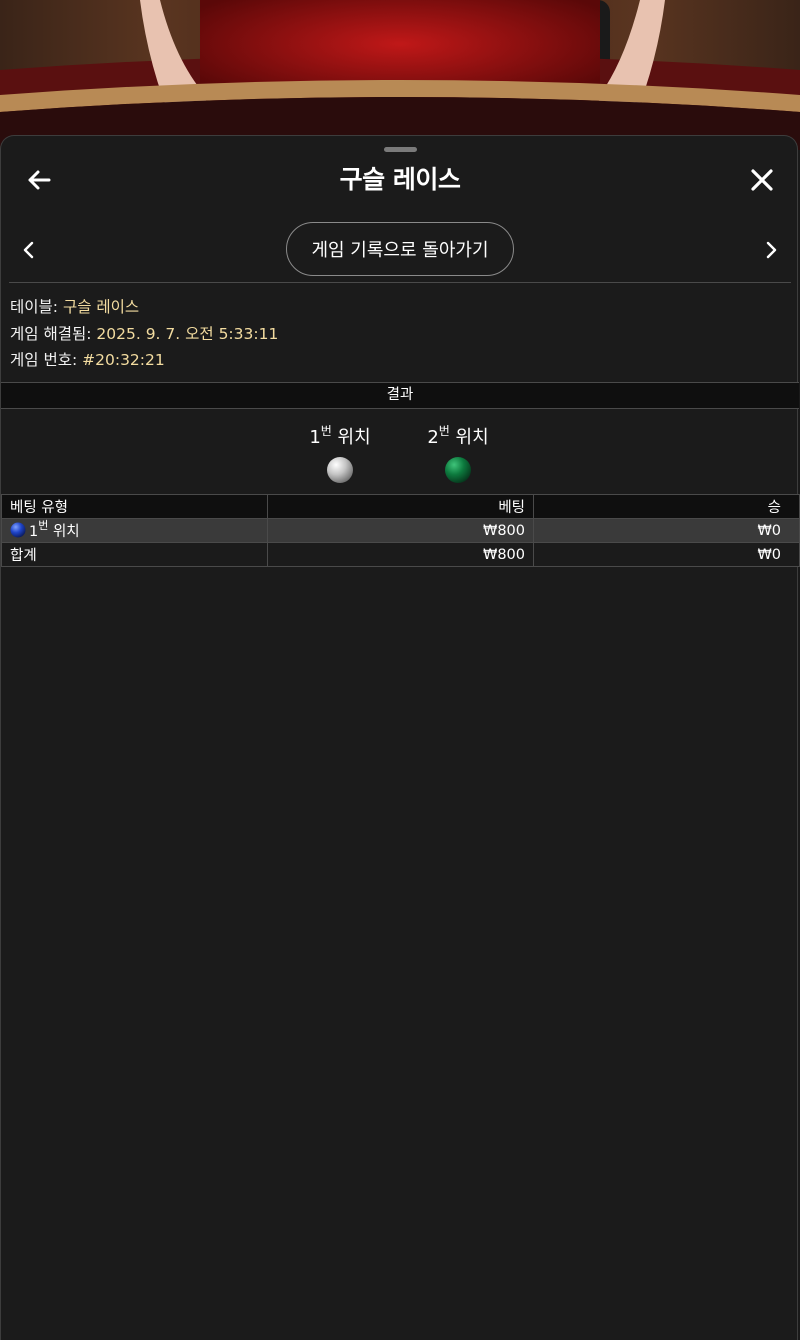 Image resolution: width=800 pixels, height=1340 pixels. What do you see at coordinates (340, 470) in the screenshot?
I see `silver-ball-icon` at bounding box center [340, 470].